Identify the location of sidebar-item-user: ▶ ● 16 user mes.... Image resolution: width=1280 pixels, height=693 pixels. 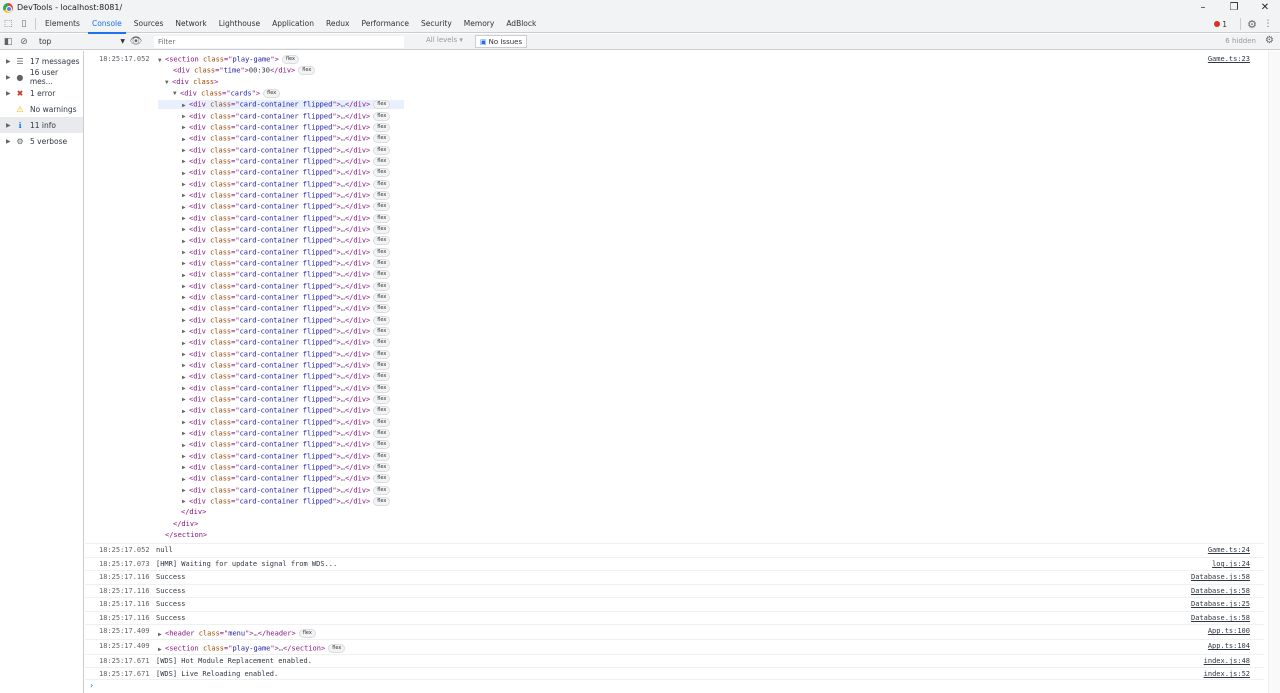
(41, 77).